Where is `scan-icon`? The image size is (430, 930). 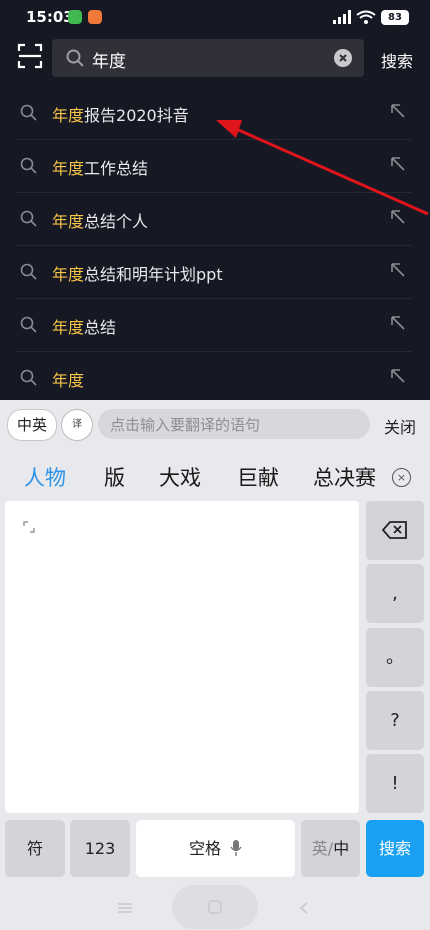
scan-icon is located at coordinates (30, 56).